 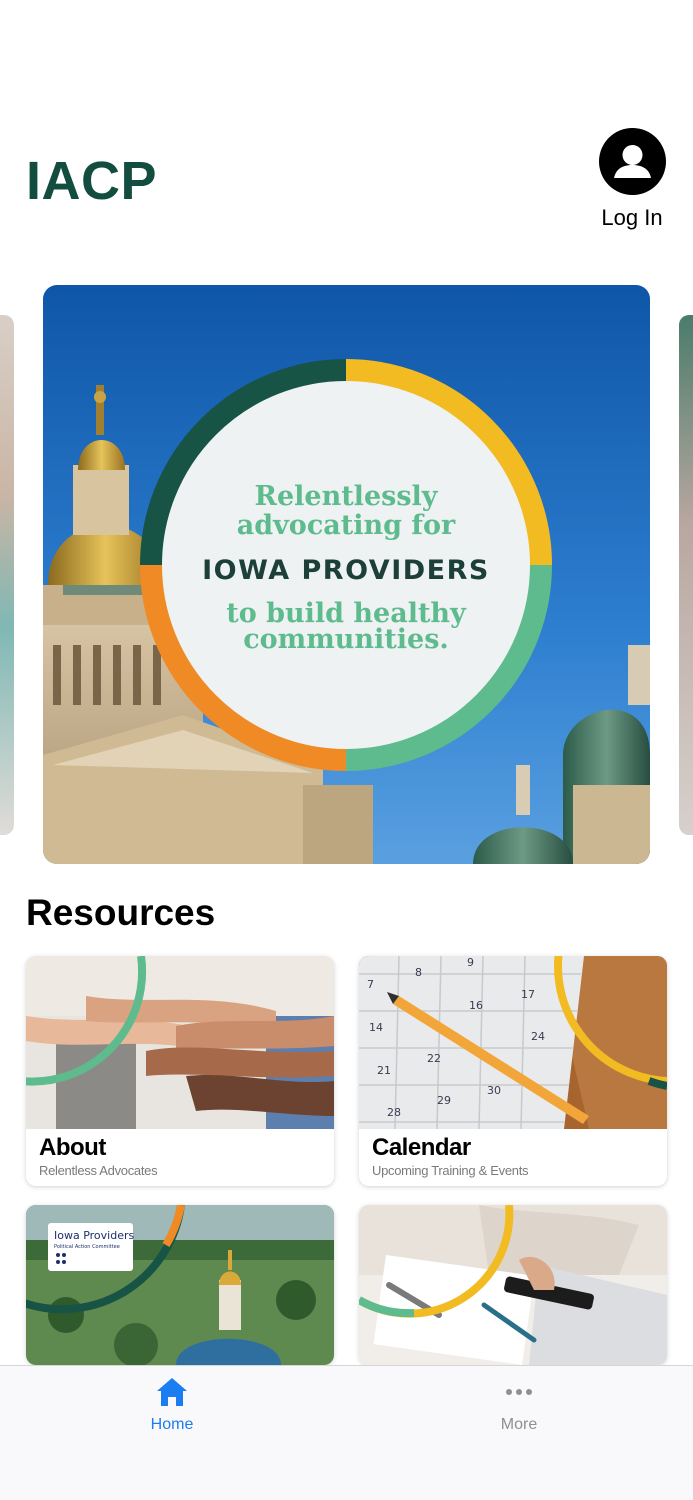 What do you see at coordinates (444, 1100) in the screenshot?
I see `cal-num: 29` at bounding box center [444, 1100].